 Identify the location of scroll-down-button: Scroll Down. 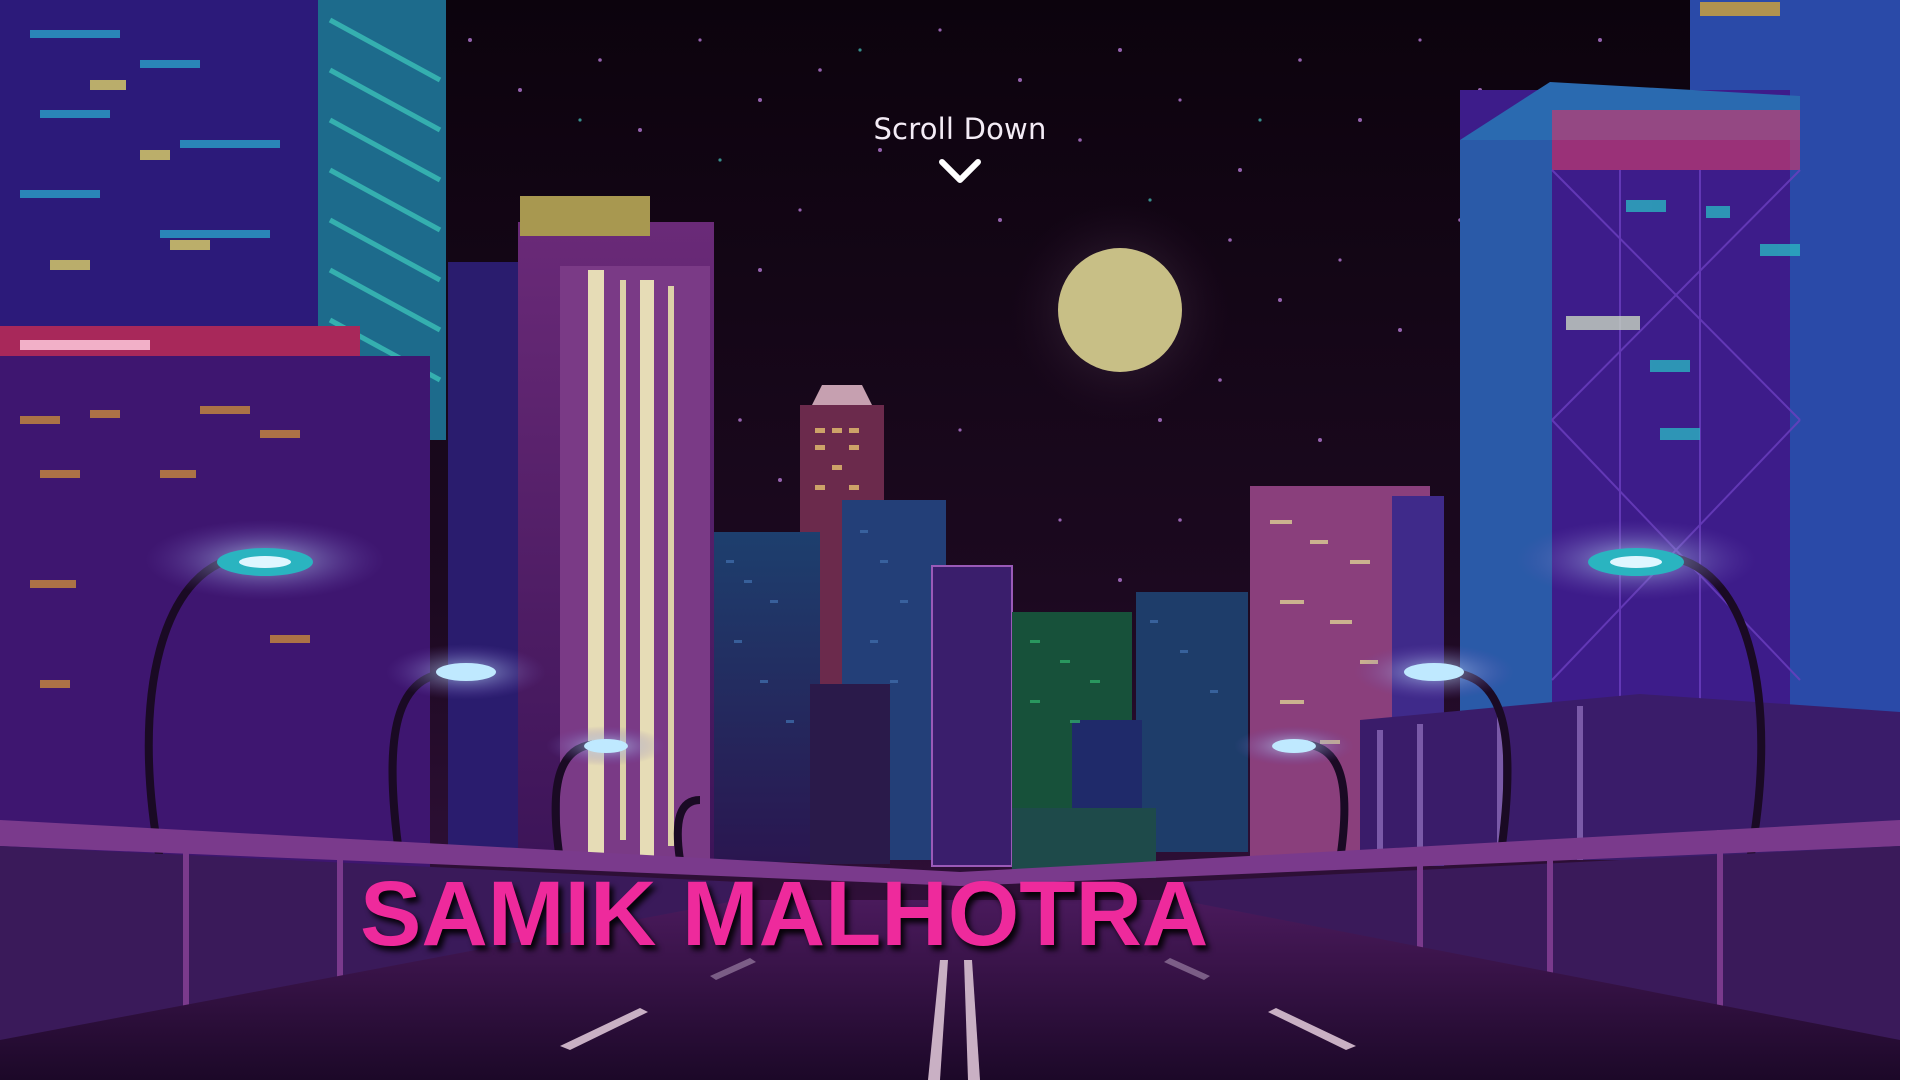
(960, 149).